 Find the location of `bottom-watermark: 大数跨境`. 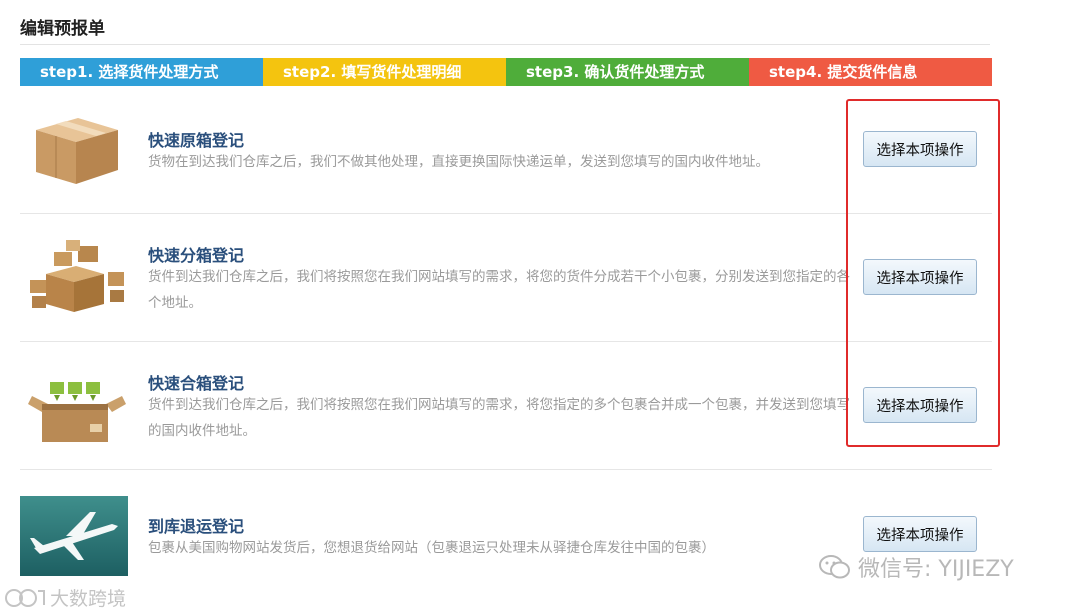

bottom-watermark: 大数跨境 is located at coordinates (65, 597).